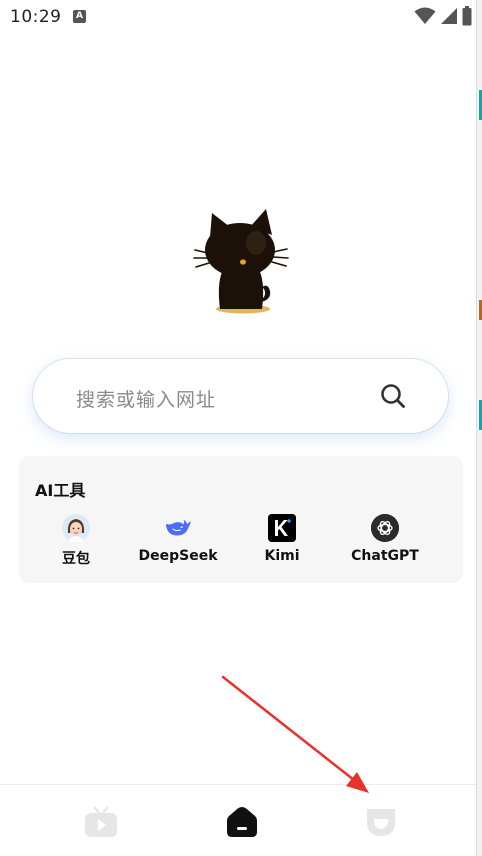 This screenshot has width=482, height=856. What do you see at coordinates (385, 556) in the screenshot?
I see `tool-chatgpt-label: ChatGPT` at bounding box center [385, 556].